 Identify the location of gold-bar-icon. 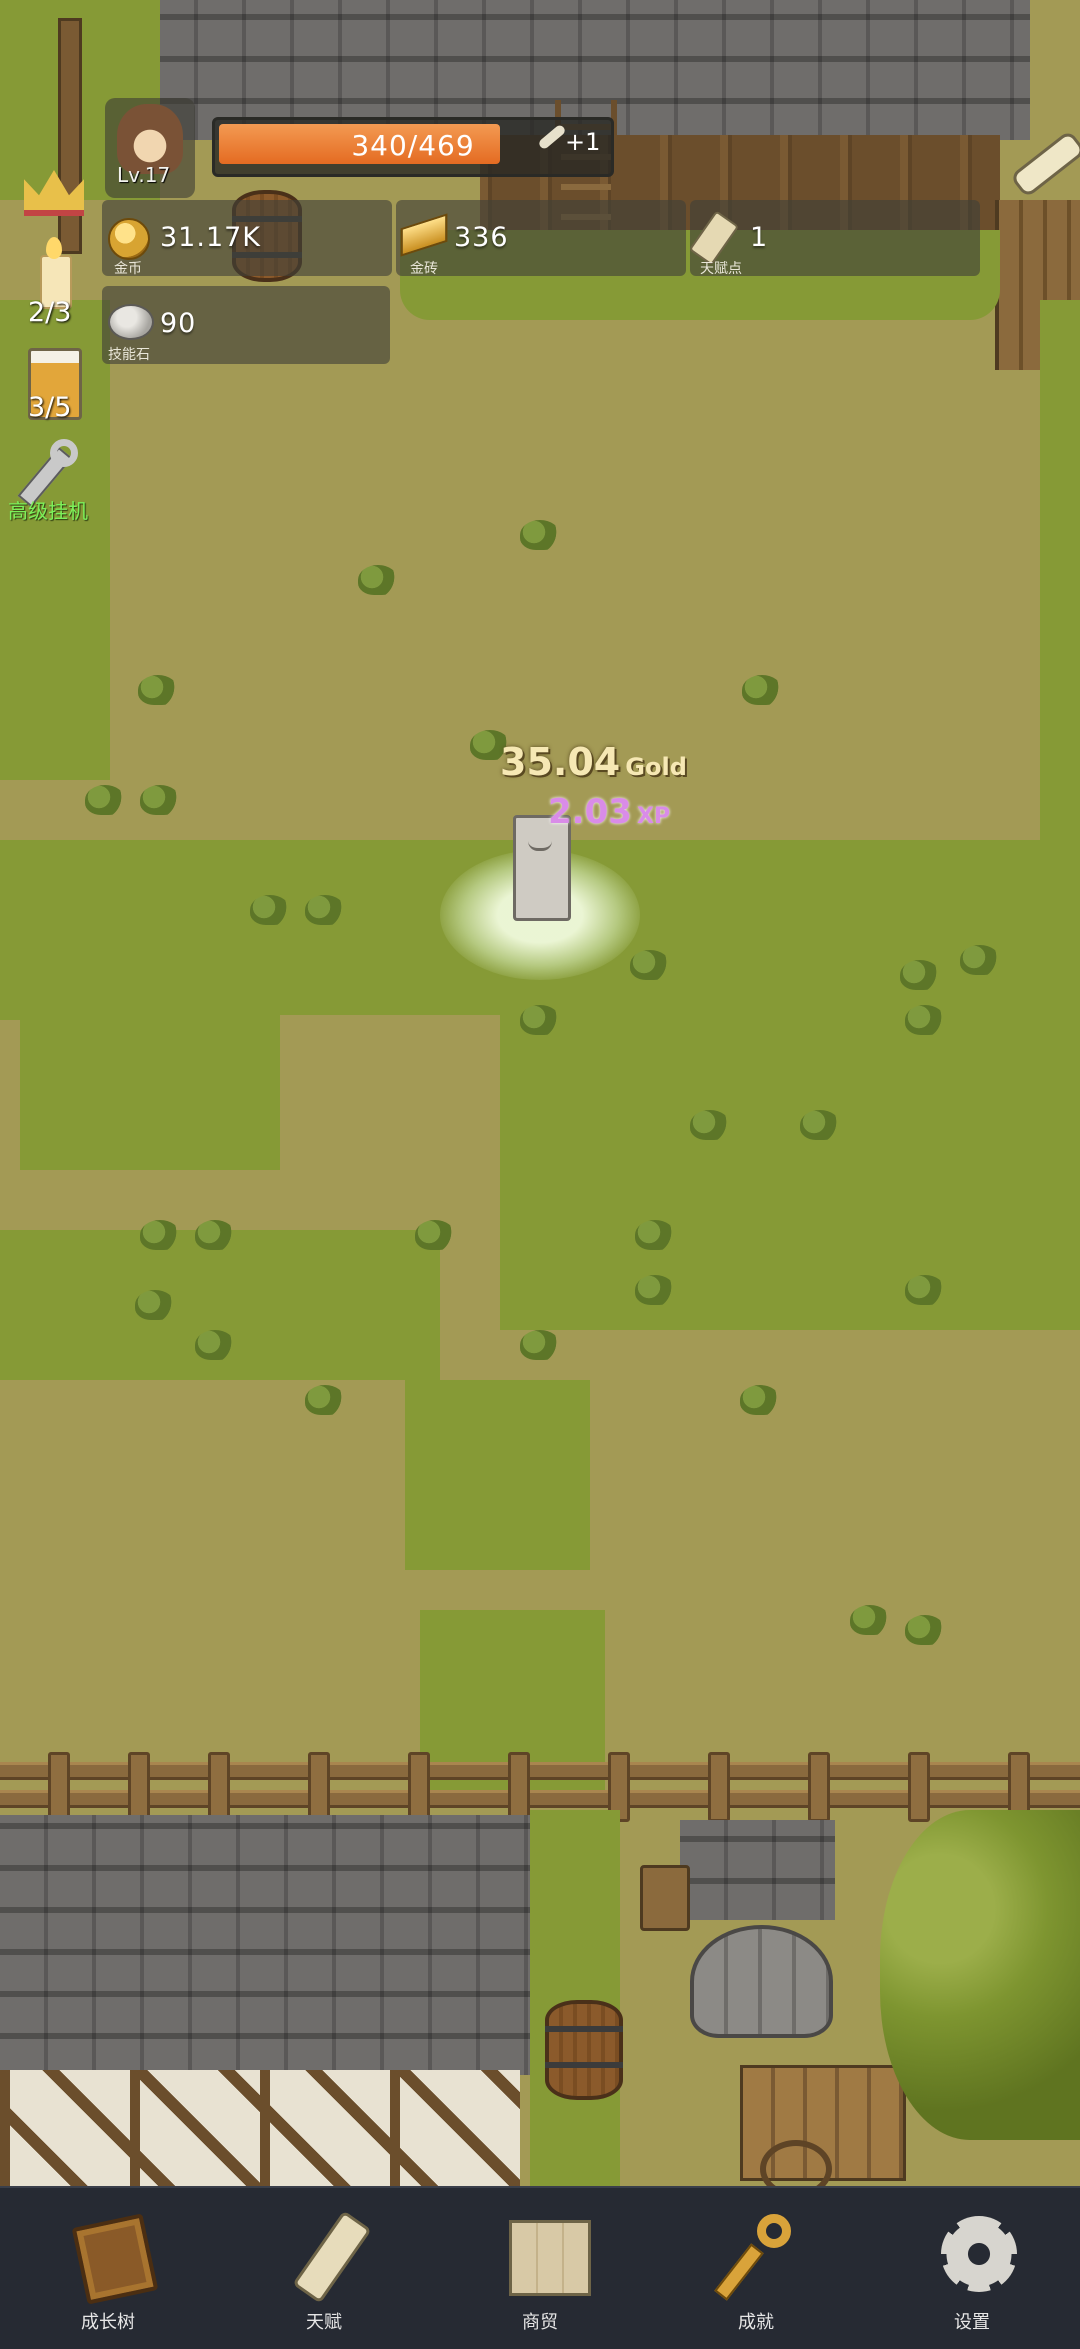
(424, 235).